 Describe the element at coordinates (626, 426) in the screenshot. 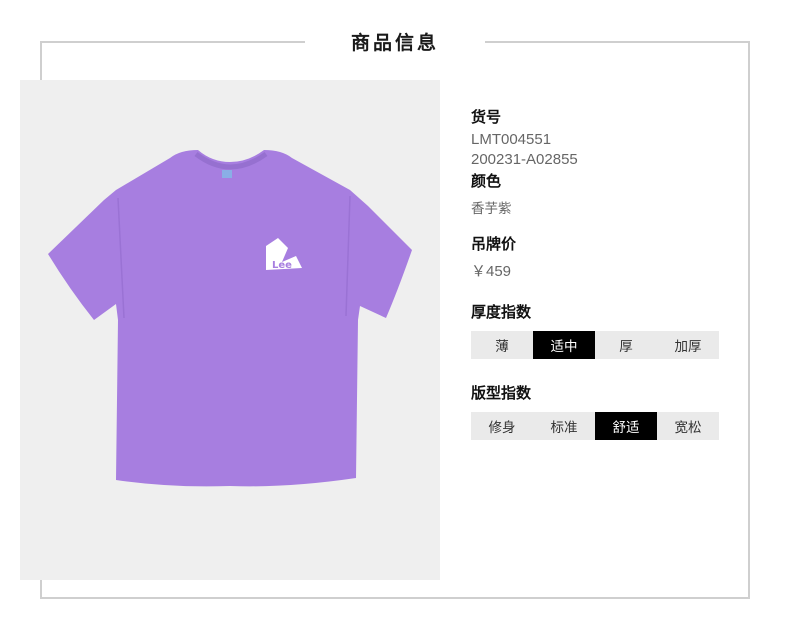

I see `fit-option-comfort: 舒适` at that location.